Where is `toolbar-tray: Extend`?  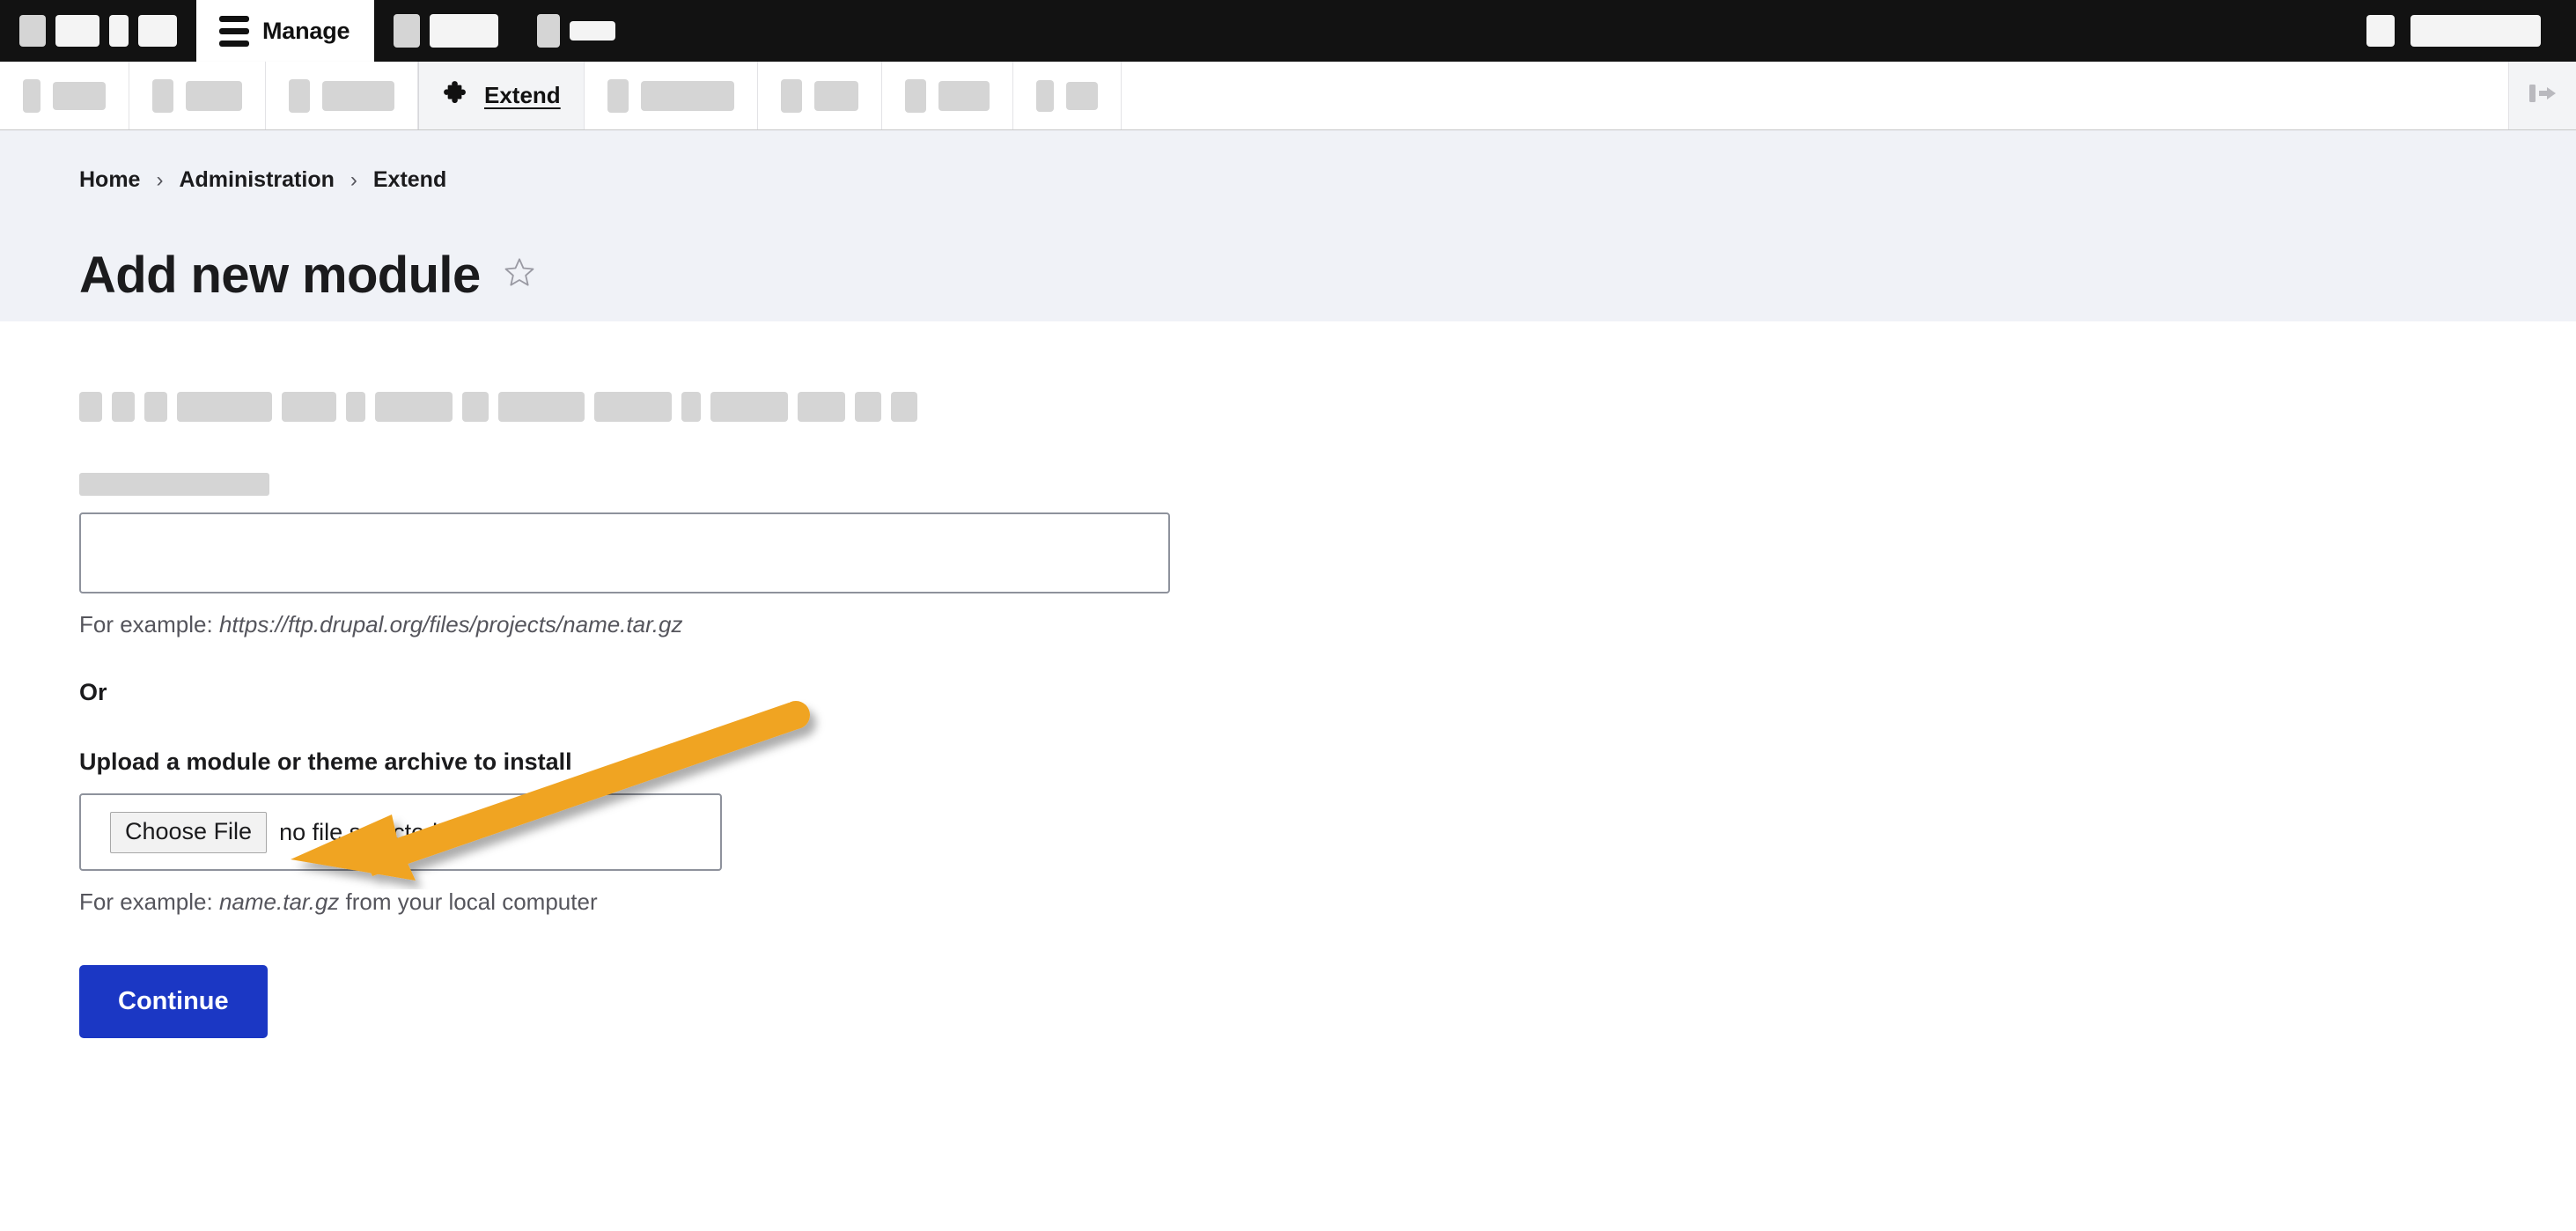 toolbar-tray: Extend is located at coordinates (1288, 96).